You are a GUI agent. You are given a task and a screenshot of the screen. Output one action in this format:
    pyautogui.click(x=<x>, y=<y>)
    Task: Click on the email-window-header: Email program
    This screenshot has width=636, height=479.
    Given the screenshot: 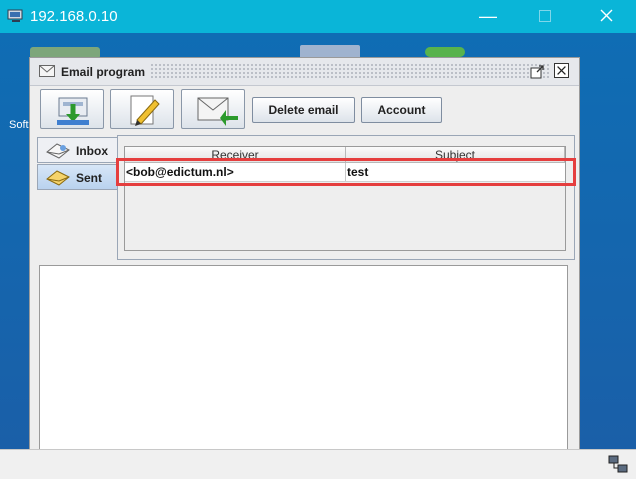 What is the action you would take?
    pyautogui.click(x=304, y=72)
    